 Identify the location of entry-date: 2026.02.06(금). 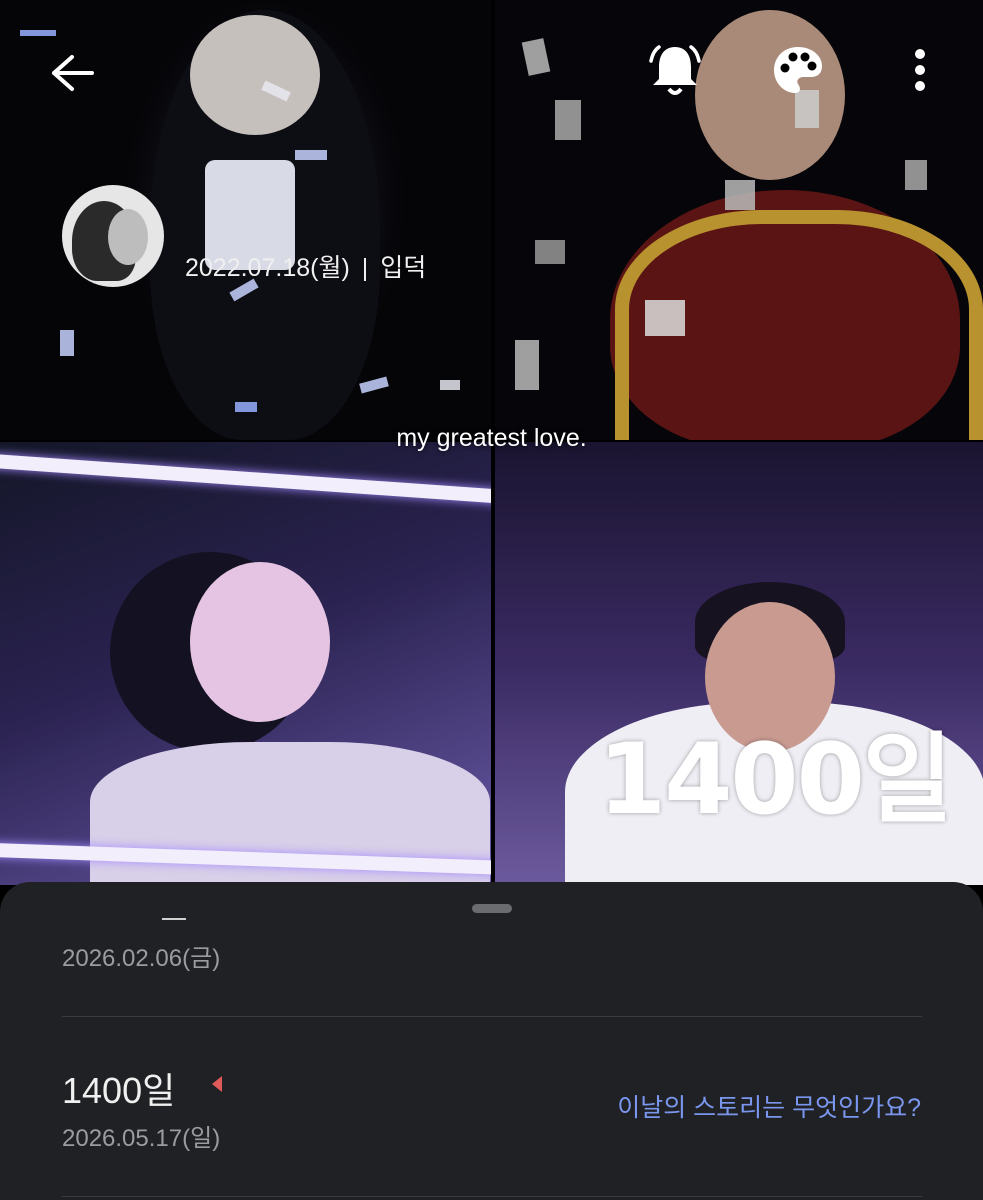
(141, 958).